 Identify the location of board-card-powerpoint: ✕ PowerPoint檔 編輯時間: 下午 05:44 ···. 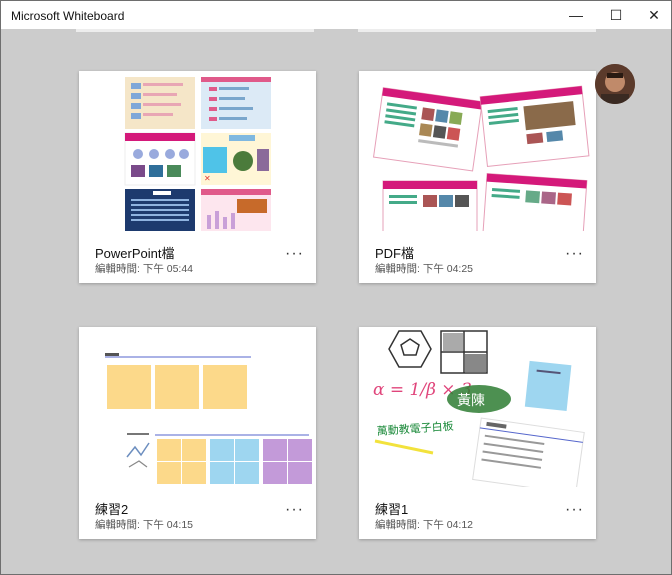
(197, 177).